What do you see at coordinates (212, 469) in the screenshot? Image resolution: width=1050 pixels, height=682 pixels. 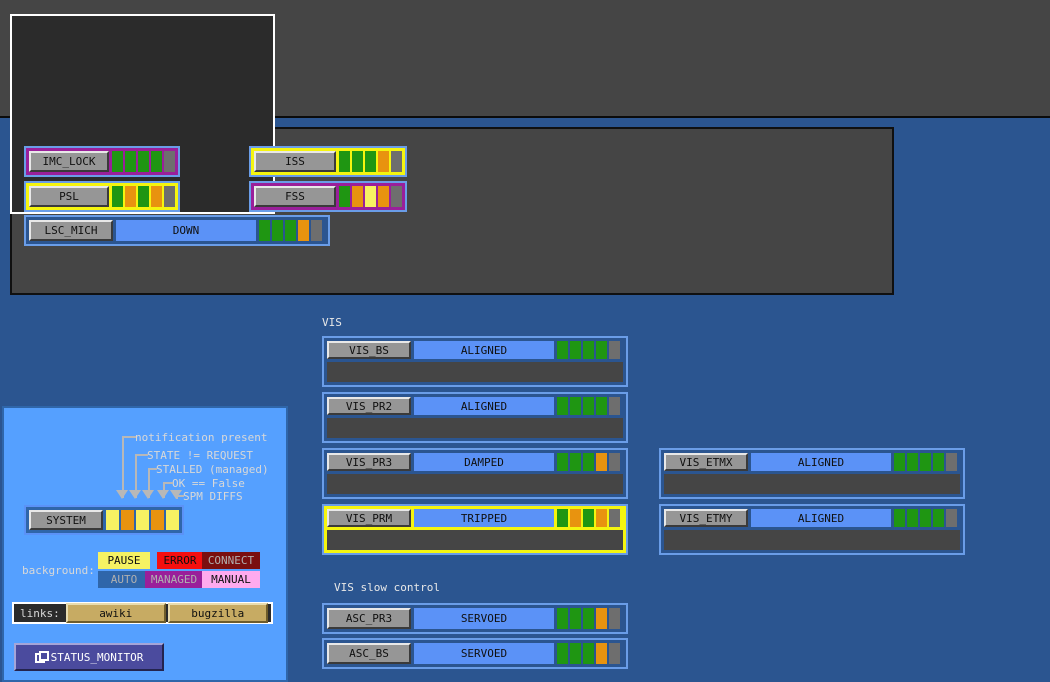 I see `legend-annotation-2: STALLED (managed)` at bounding box center [212, 469].